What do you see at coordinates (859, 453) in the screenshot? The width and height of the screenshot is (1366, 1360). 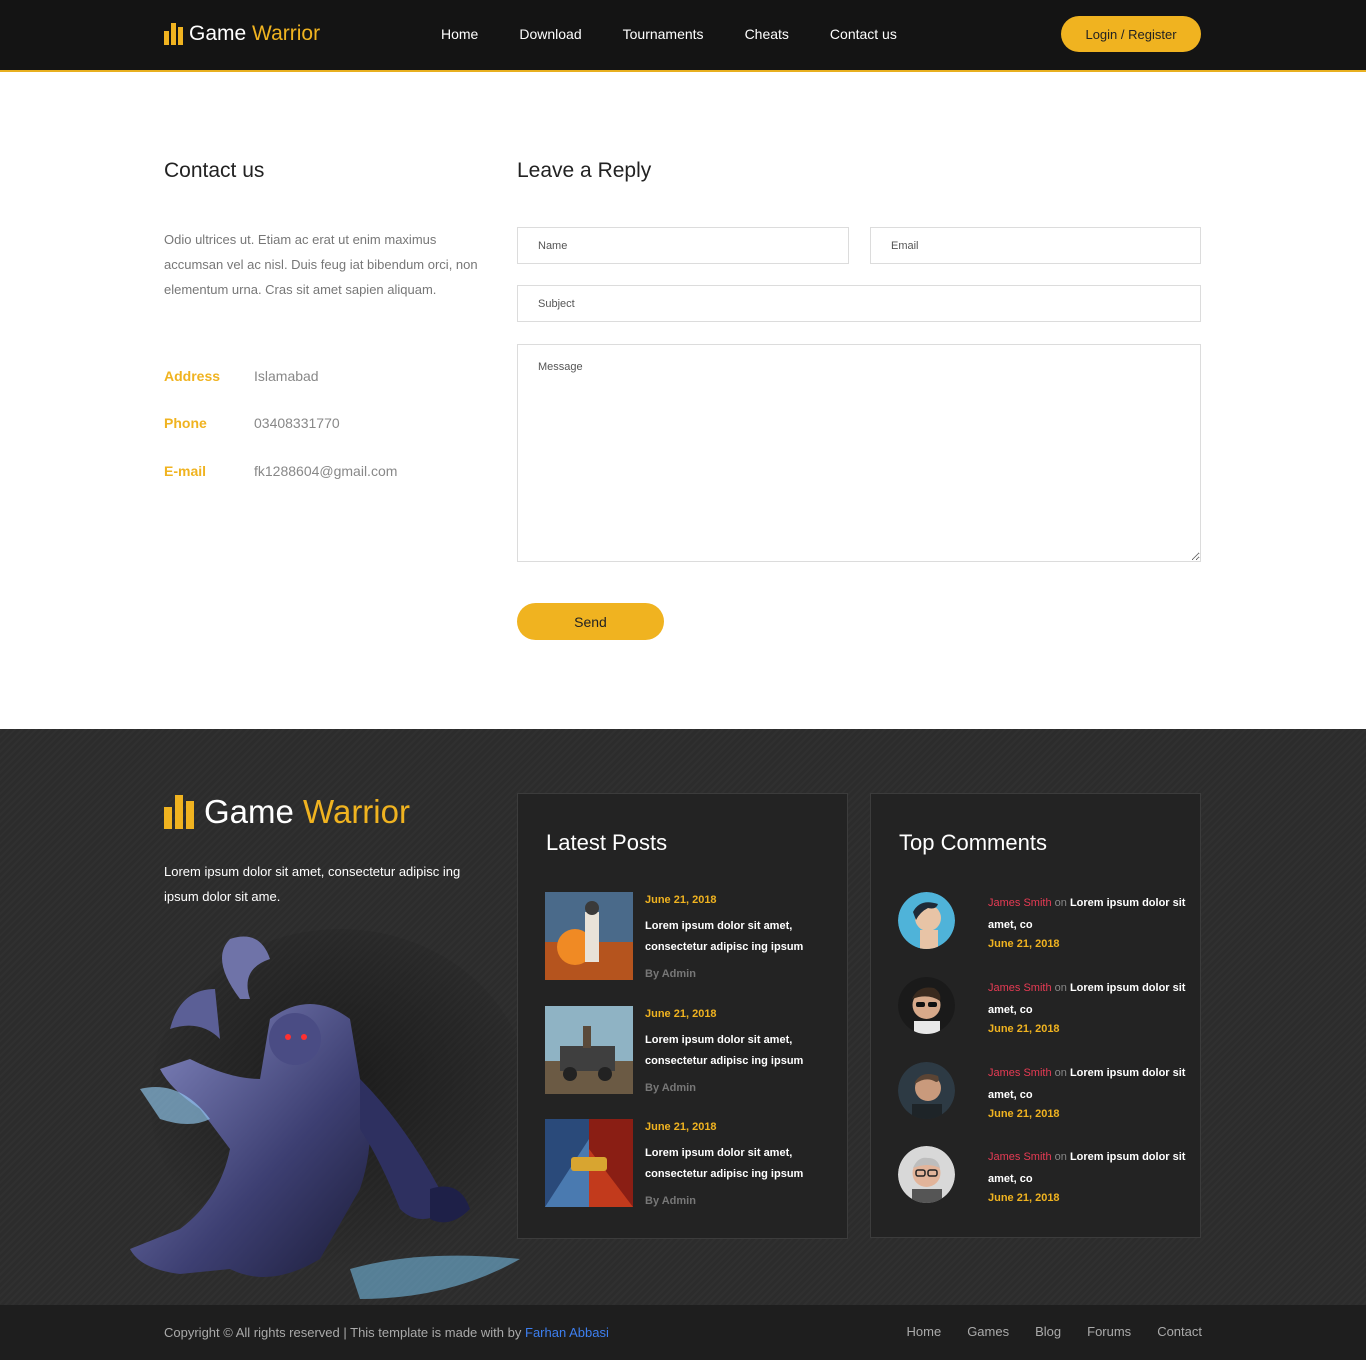 I see `message-textarea` at bounding box center [859, 453].